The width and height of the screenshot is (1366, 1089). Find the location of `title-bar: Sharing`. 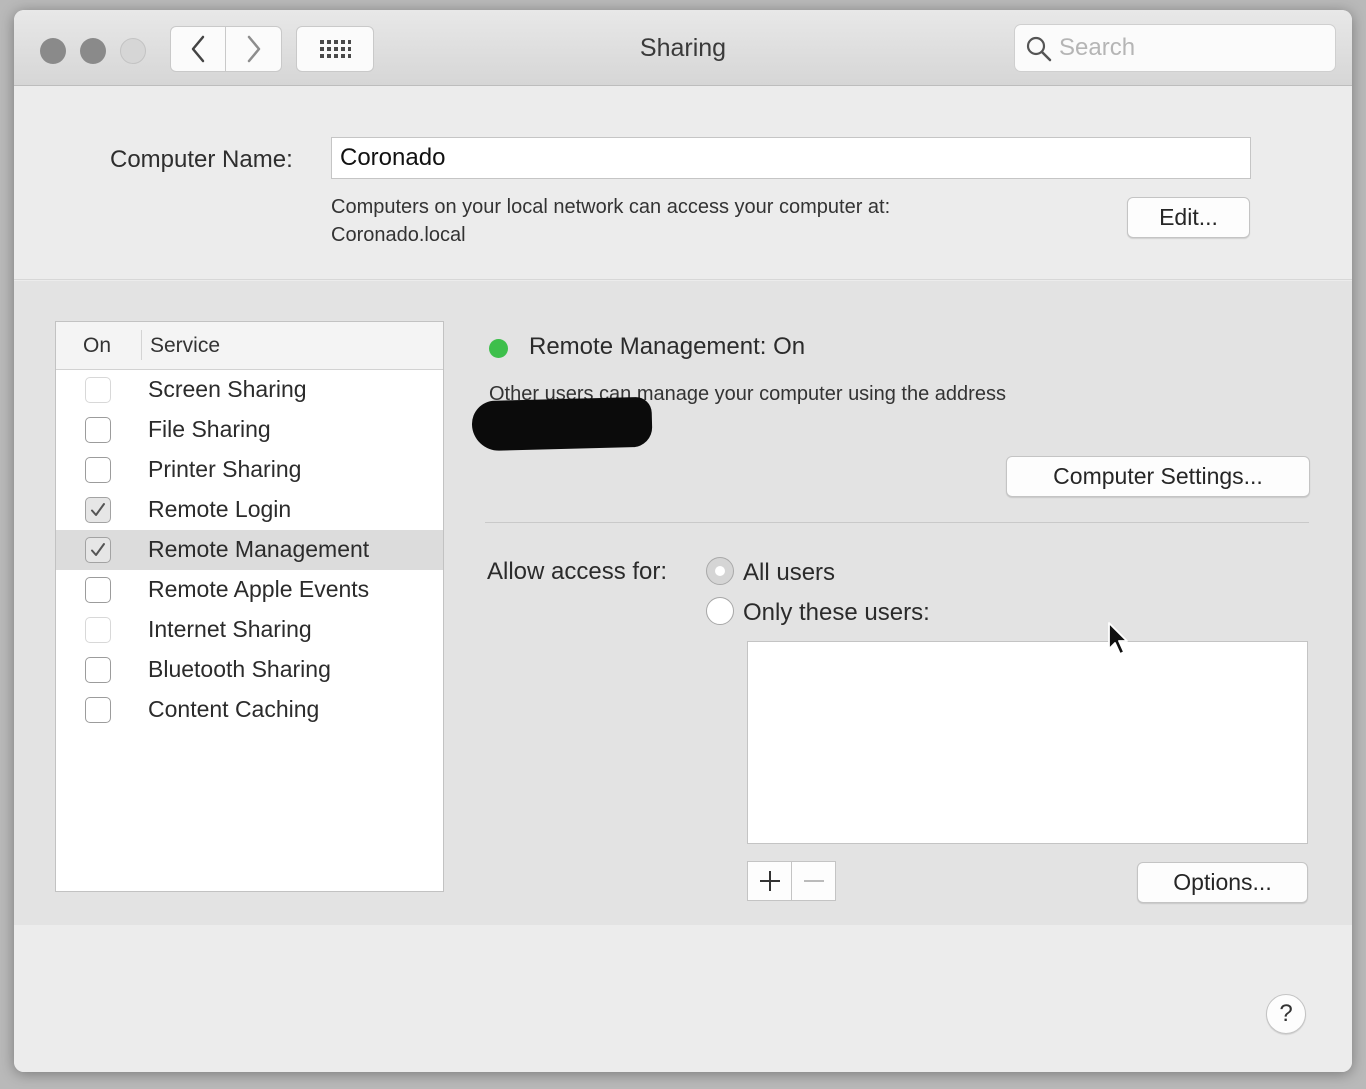

title-bar: Sharing is located at coordinates (683, 48).